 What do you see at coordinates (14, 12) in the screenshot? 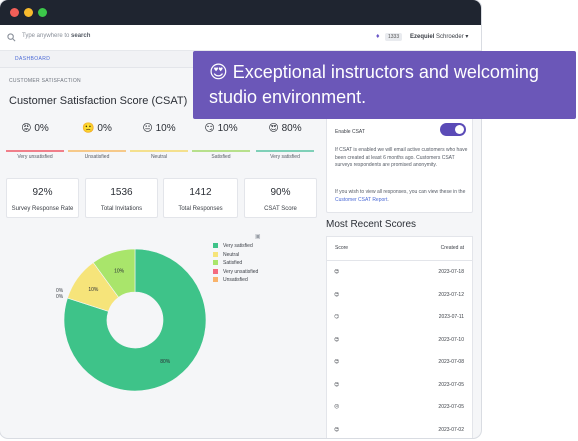
I see `close-window-button` at bounding box center [14, 12].